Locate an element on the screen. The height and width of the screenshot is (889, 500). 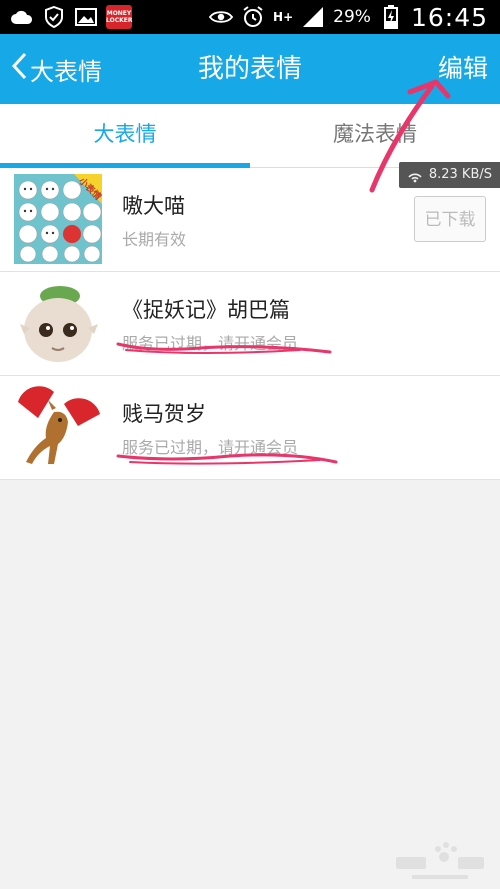
network-type-label: H+ is located at coordinates (283, 17).